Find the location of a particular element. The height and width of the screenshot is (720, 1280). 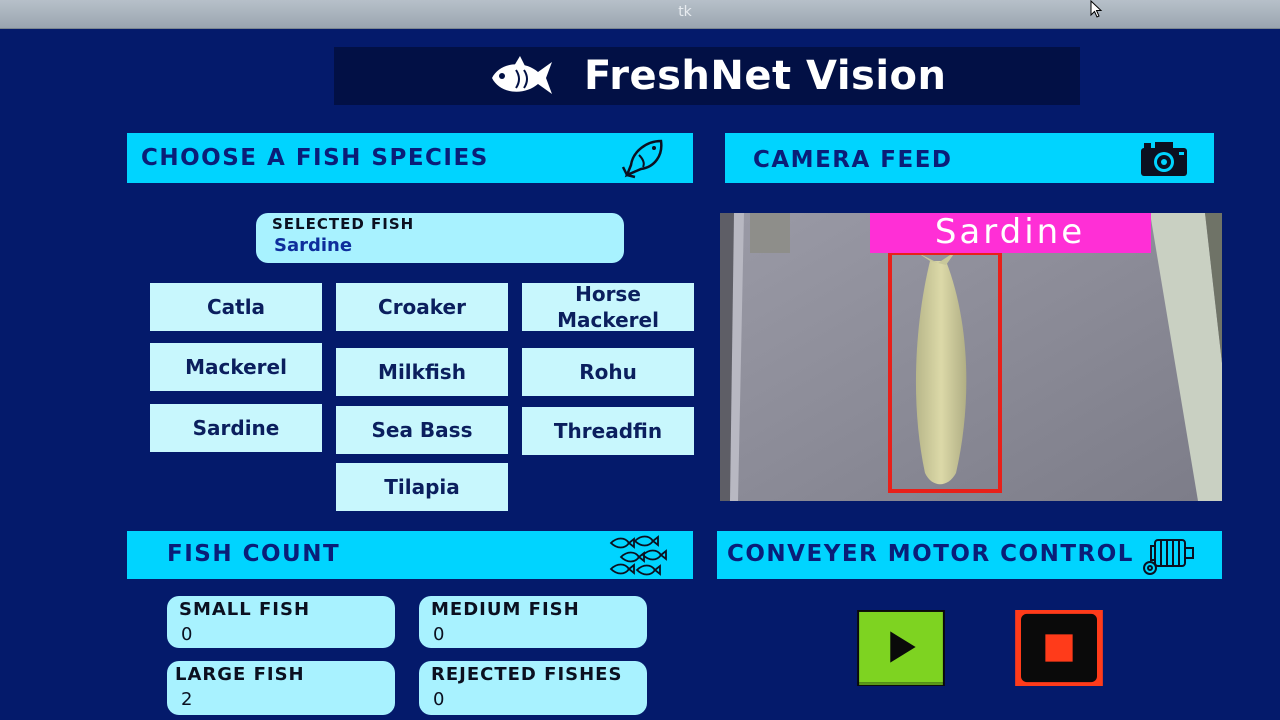

motor-stop-button is located at coordinates (1059, 648).